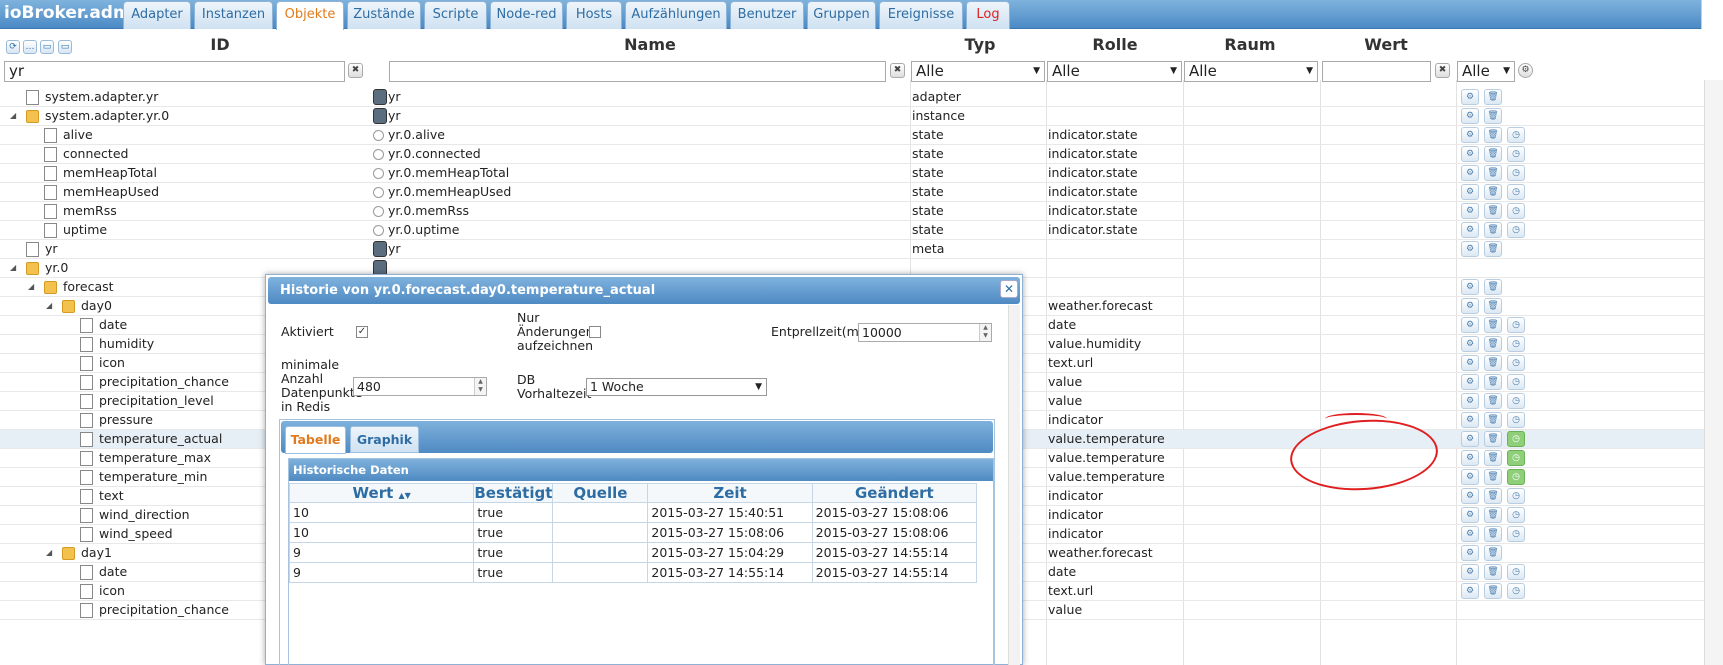 The height and width of the screenshot is (665, 1723). What do you see at coordinates (980, 44) in the screenshot?
I see `col-header-typ: Typ` at bounding box center [980, 44].